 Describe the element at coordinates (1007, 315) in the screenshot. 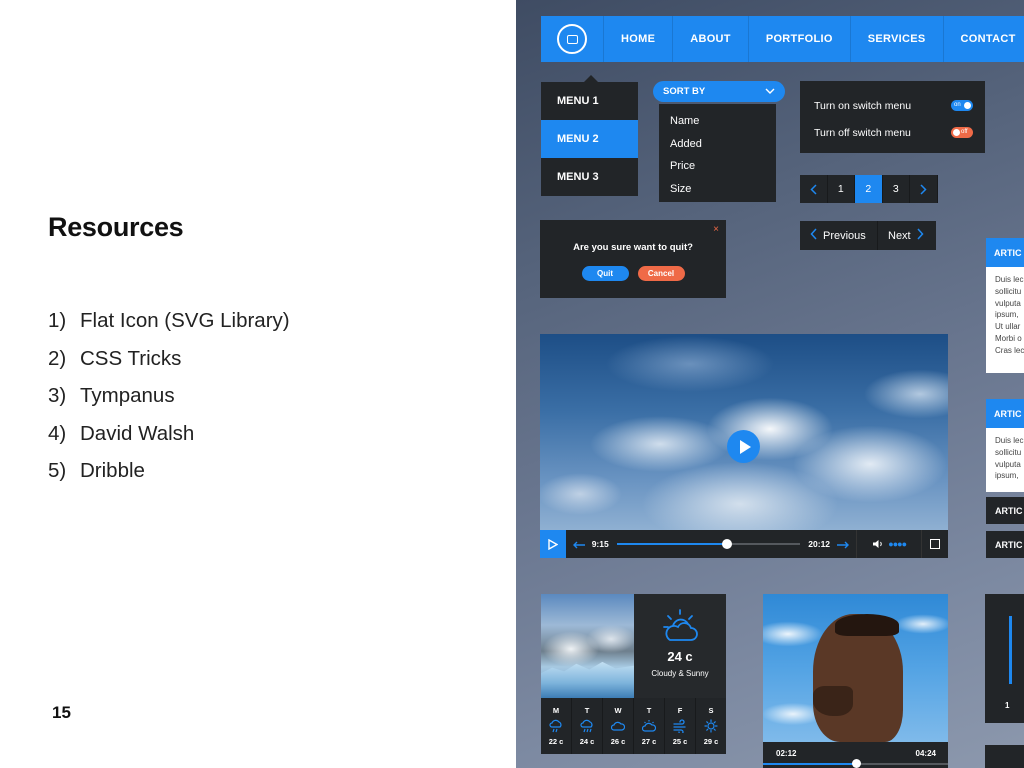

I see `article-text: ipsum,` at that location.